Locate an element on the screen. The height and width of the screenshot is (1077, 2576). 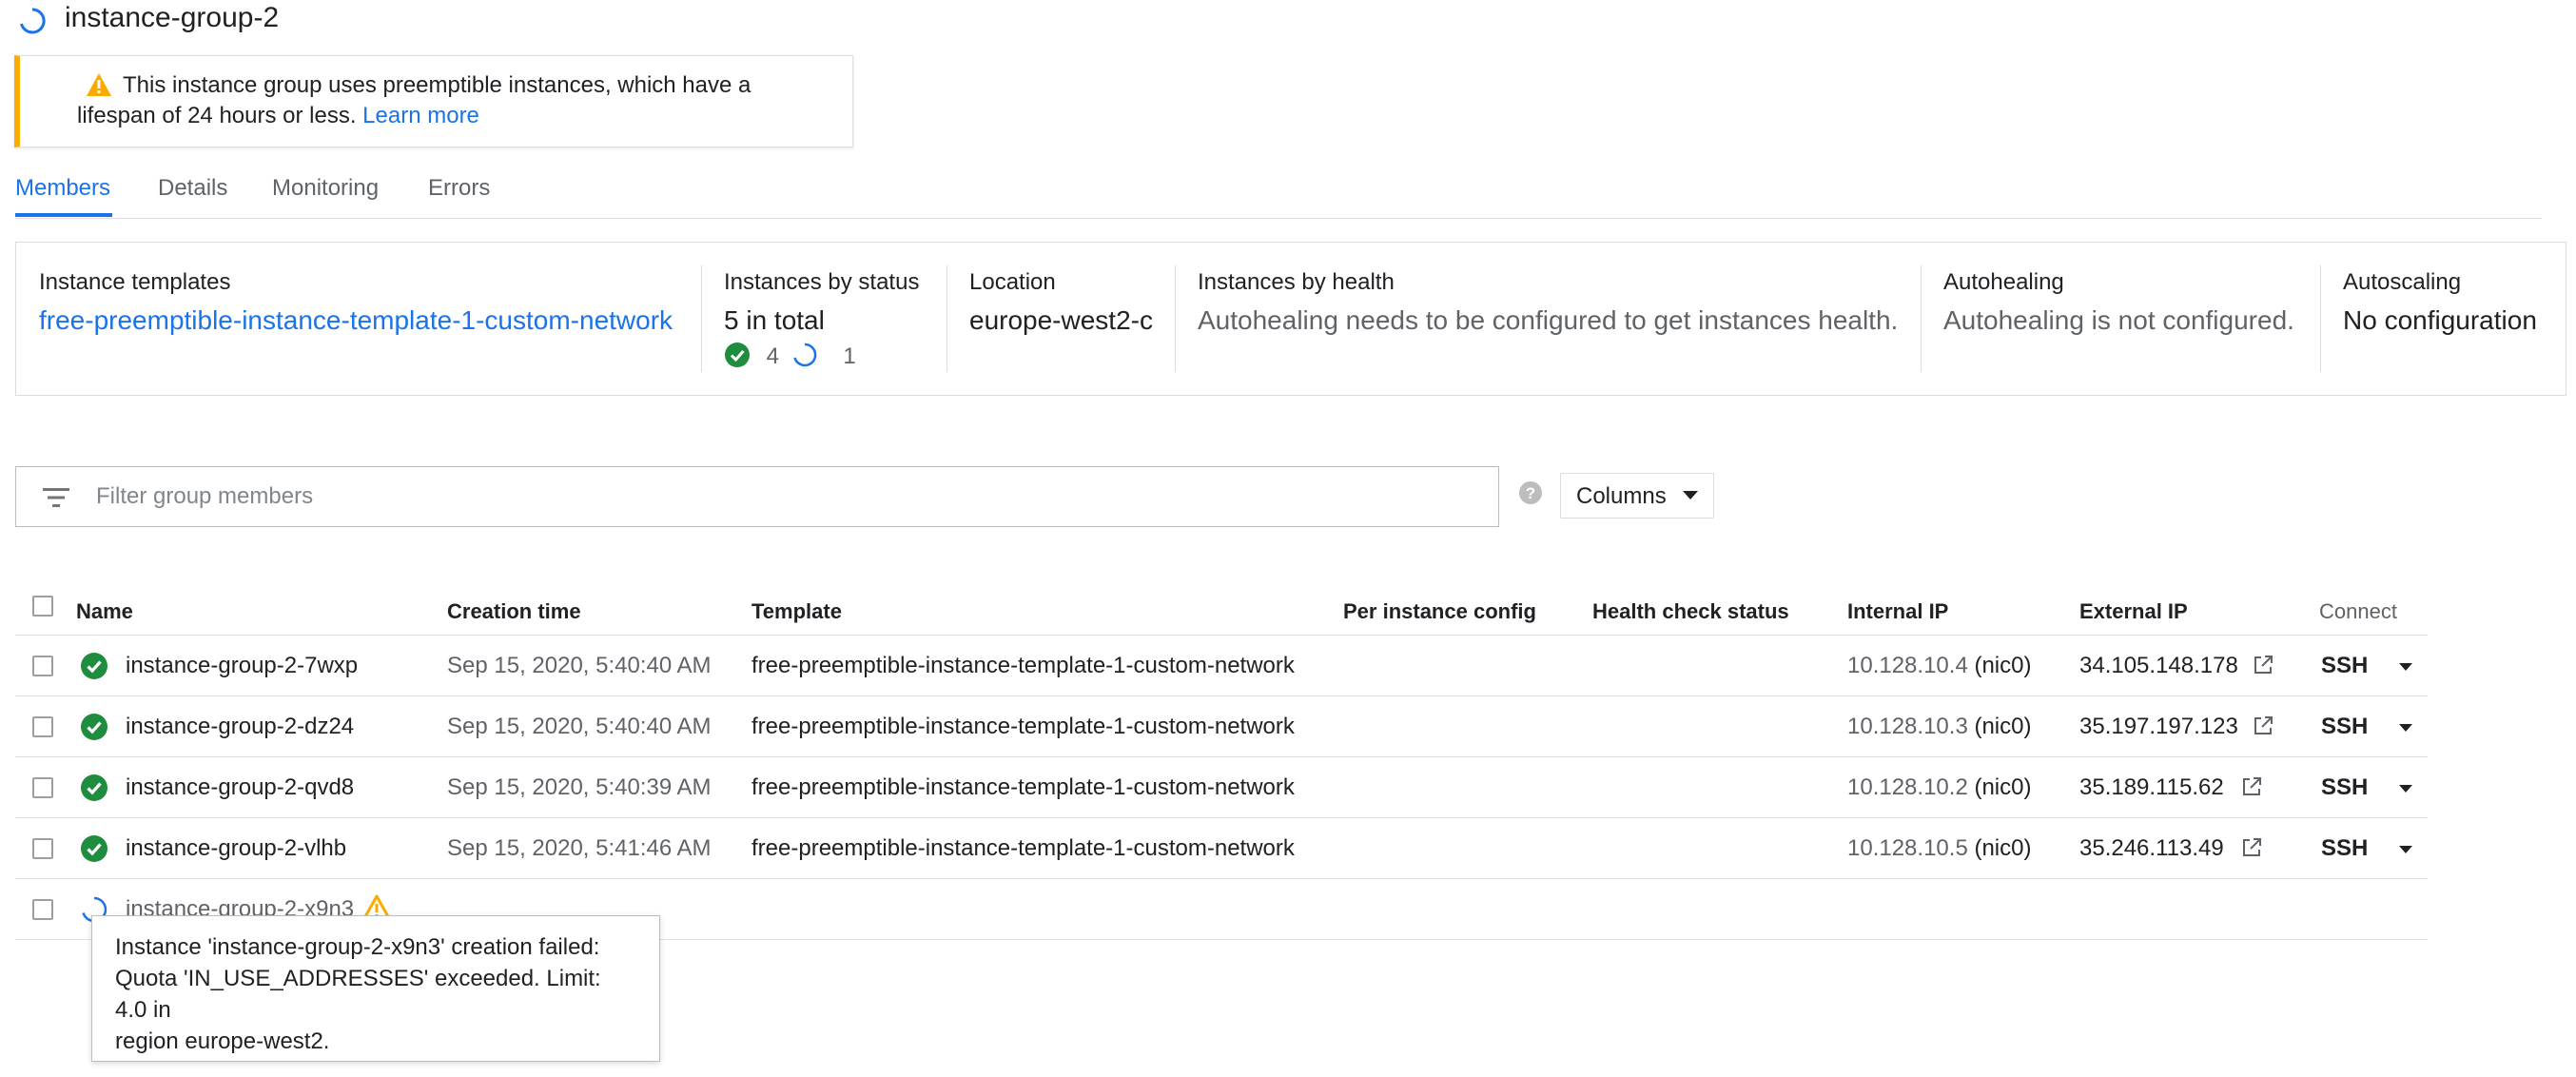
active-tab-indicator is located at coordinates (64, 215).